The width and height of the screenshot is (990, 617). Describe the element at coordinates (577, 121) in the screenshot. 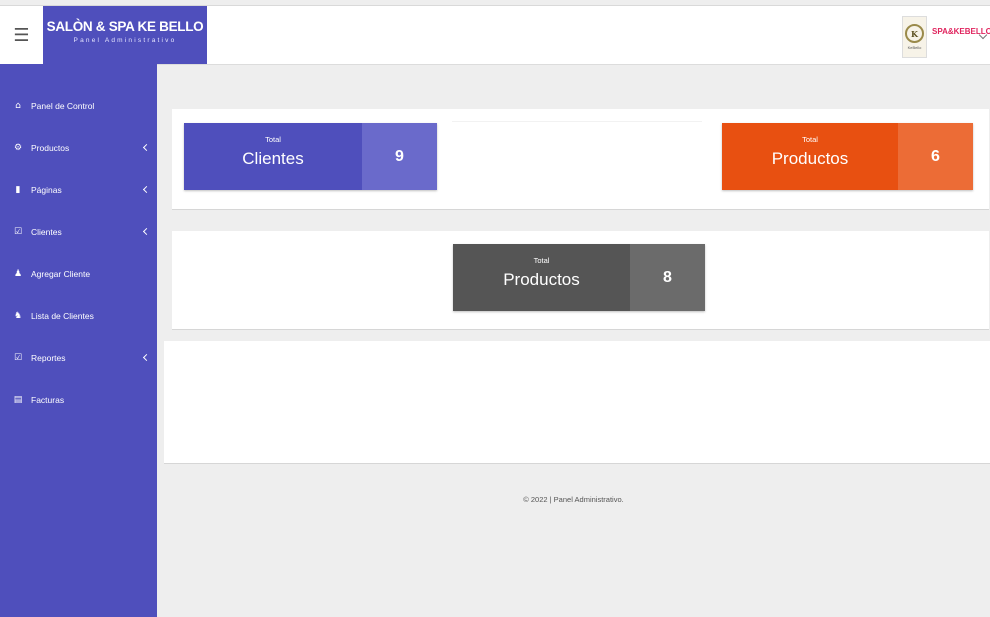

I see `divider` at that location.